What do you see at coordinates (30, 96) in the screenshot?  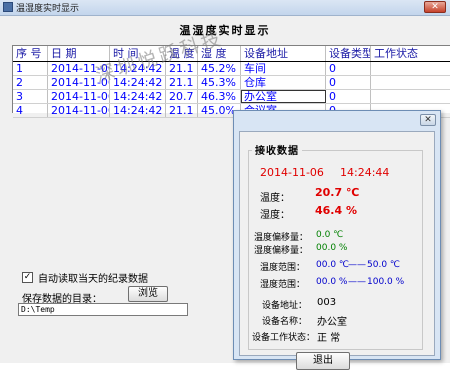 I see `cell-index: 3` at bounding box center [30, 96].